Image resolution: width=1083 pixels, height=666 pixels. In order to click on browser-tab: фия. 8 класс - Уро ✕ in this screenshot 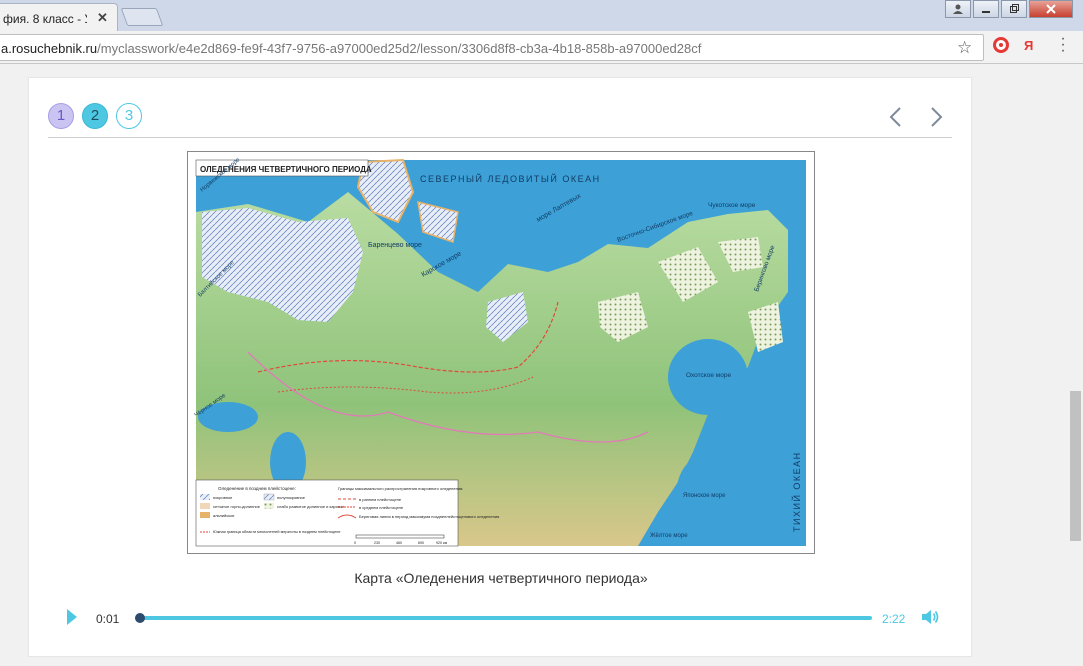, I will do `click(59, 17)`.